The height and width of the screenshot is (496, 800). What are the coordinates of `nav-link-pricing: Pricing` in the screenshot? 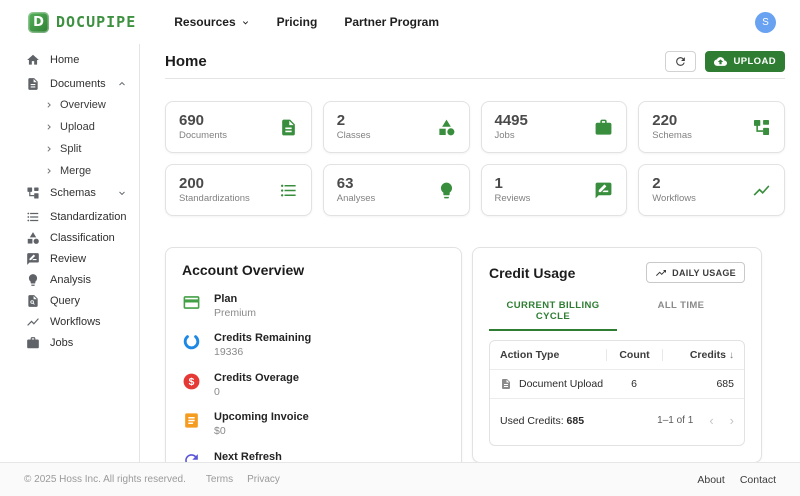 It's located at (297, 22).